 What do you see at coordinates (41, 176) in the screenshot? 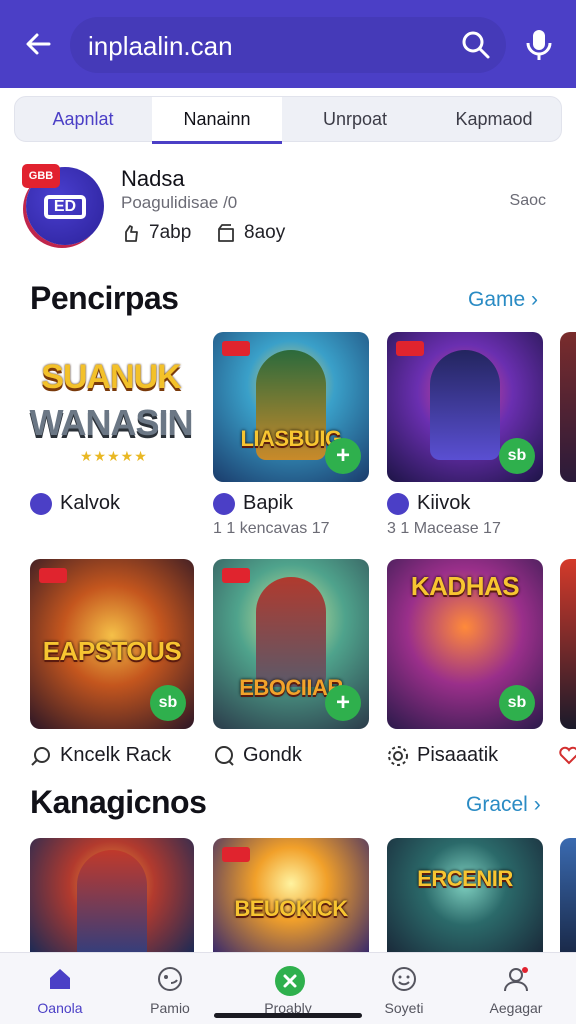
I see `app-badge: GBB` at bounding box center [41, 176].